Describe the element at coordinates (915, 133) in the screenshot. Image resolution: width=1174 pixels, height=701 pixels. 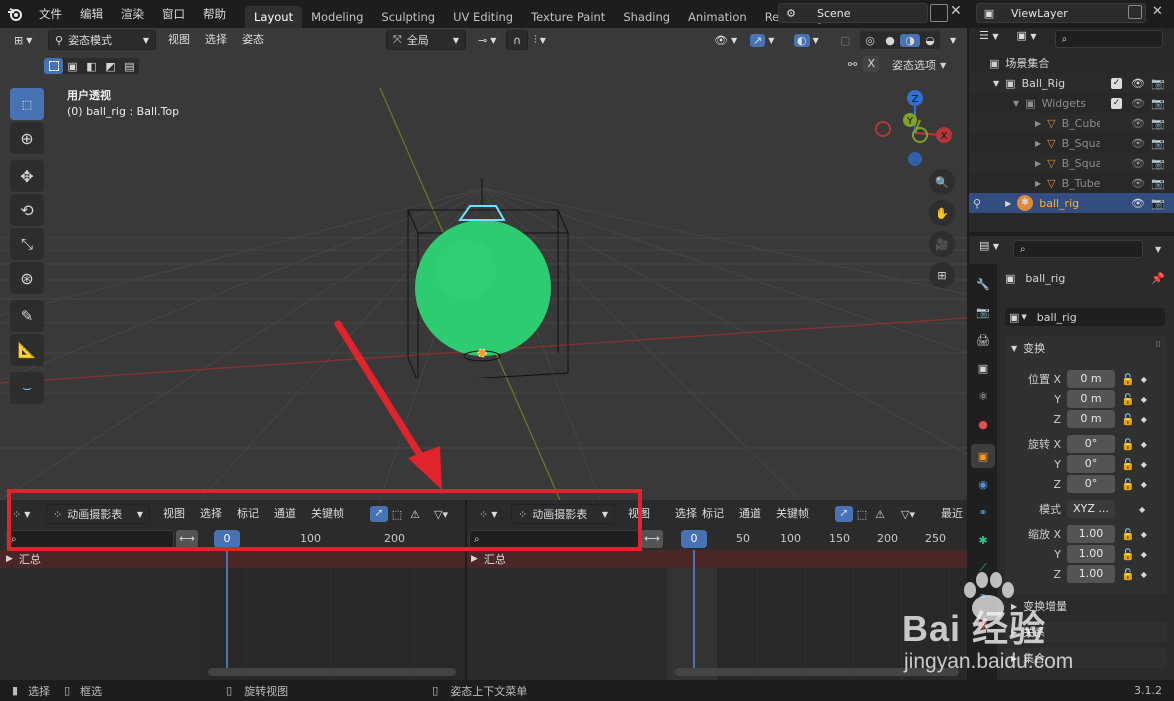
I see `navigation-gizmo: Z Y X` at that location.